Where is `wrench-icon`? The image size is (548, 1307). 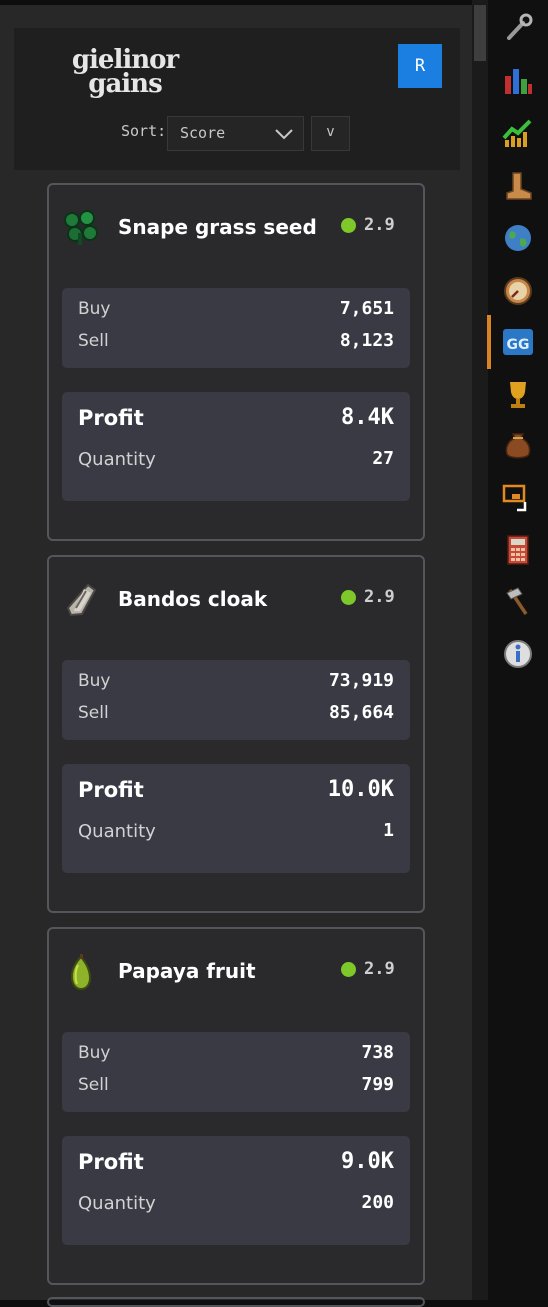
wrench-icon is located at coordinates (520, 26).